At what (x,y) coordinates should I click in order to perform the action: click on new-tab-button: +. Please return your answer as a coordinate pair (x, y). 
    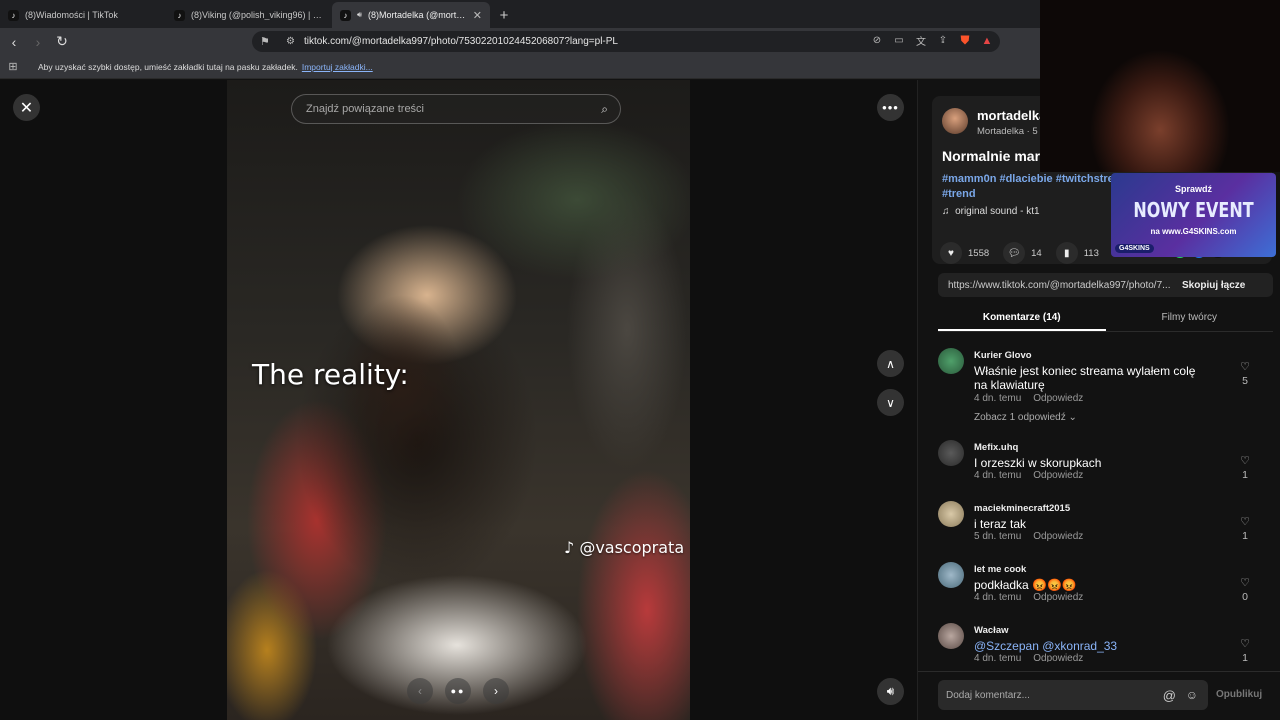
    Looking at the image, I should click on (504, 15).